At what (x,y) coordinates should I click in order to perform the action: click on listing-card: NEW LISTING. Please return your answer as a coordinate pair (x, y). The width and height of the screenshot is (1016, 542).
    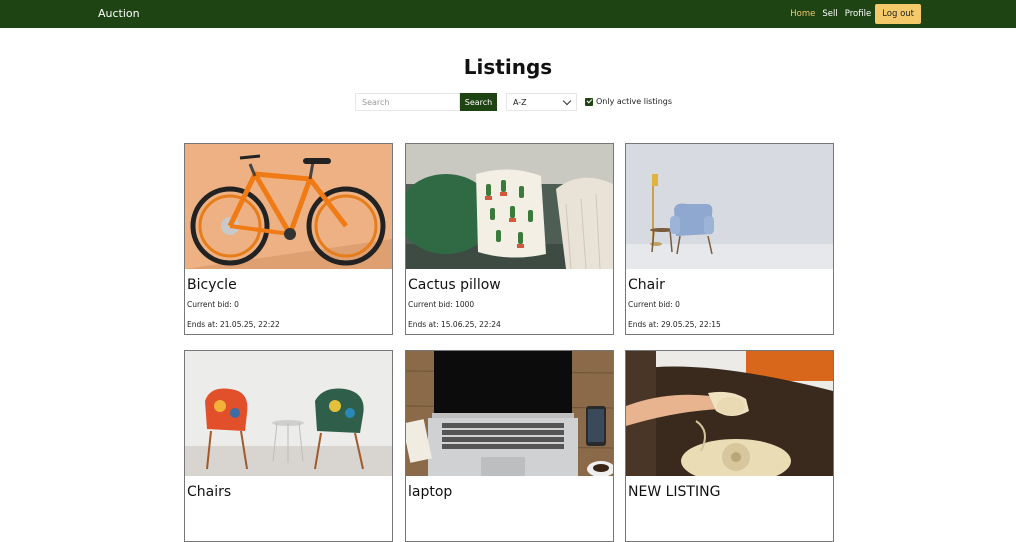
    Looking at the image, I should click on (729, 446).